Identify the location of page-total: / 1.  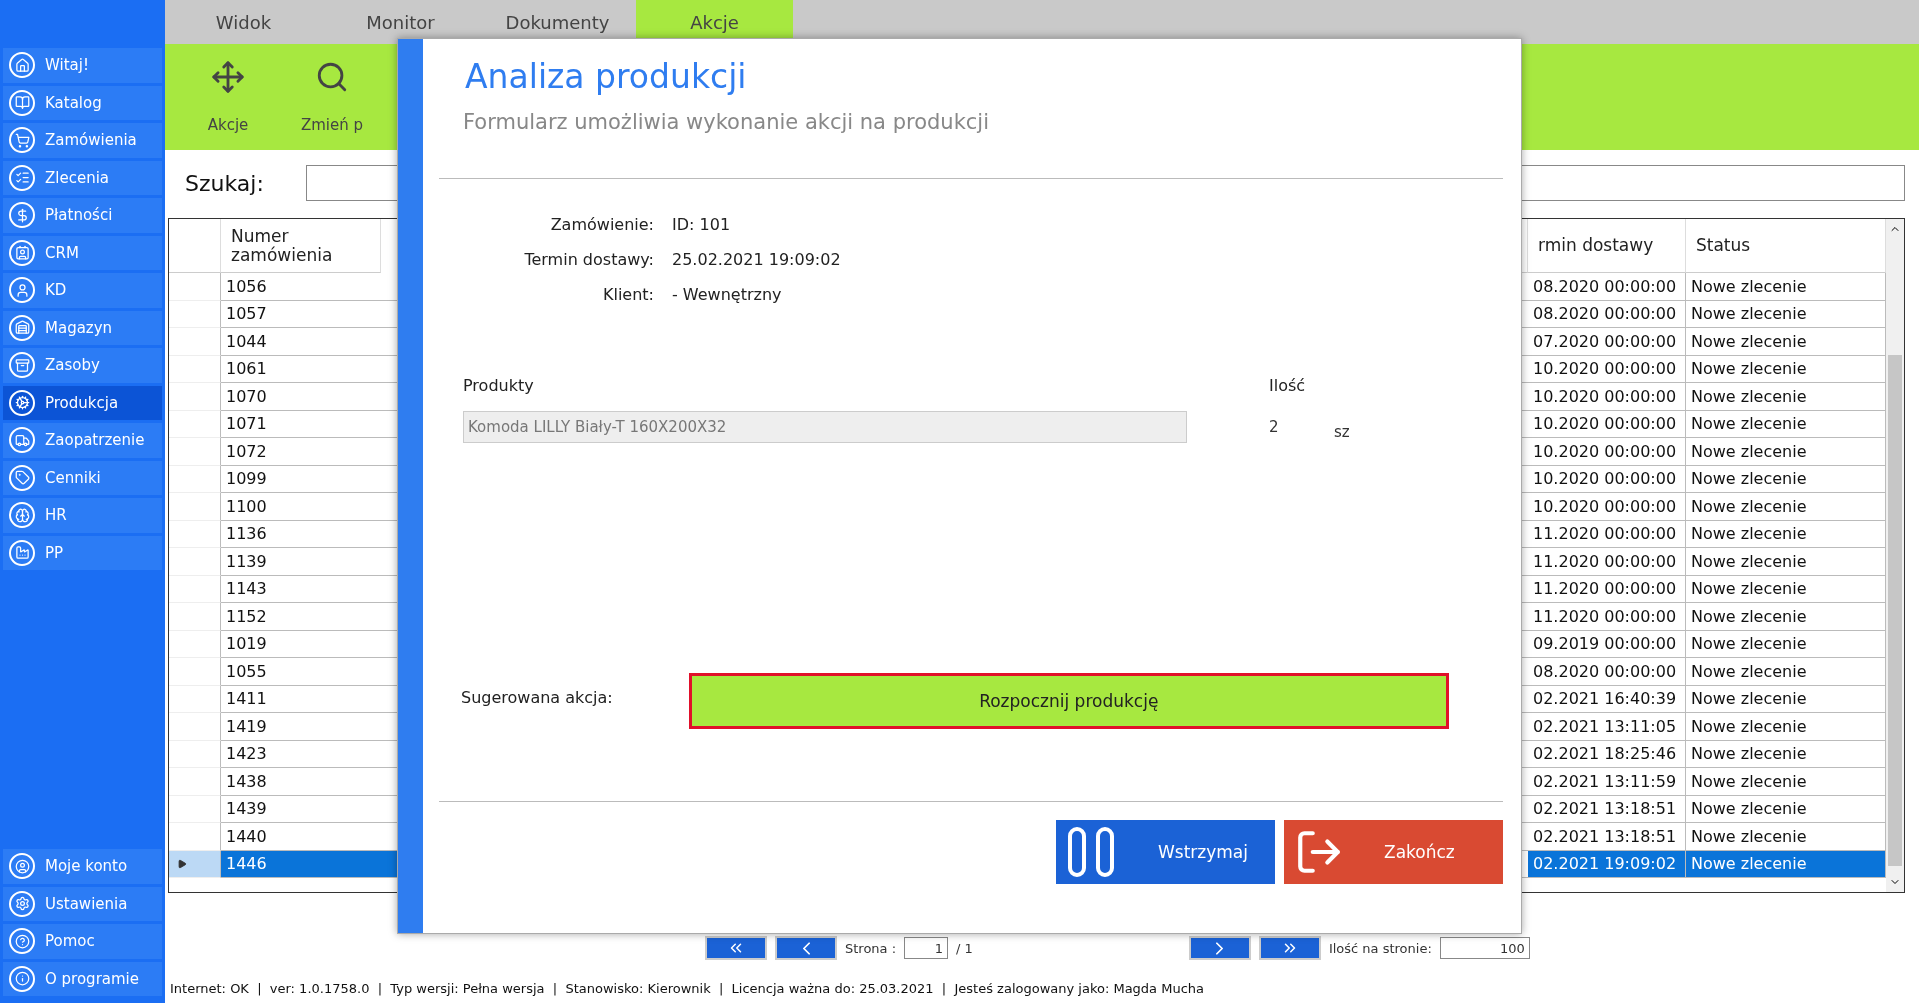
(964, 948).